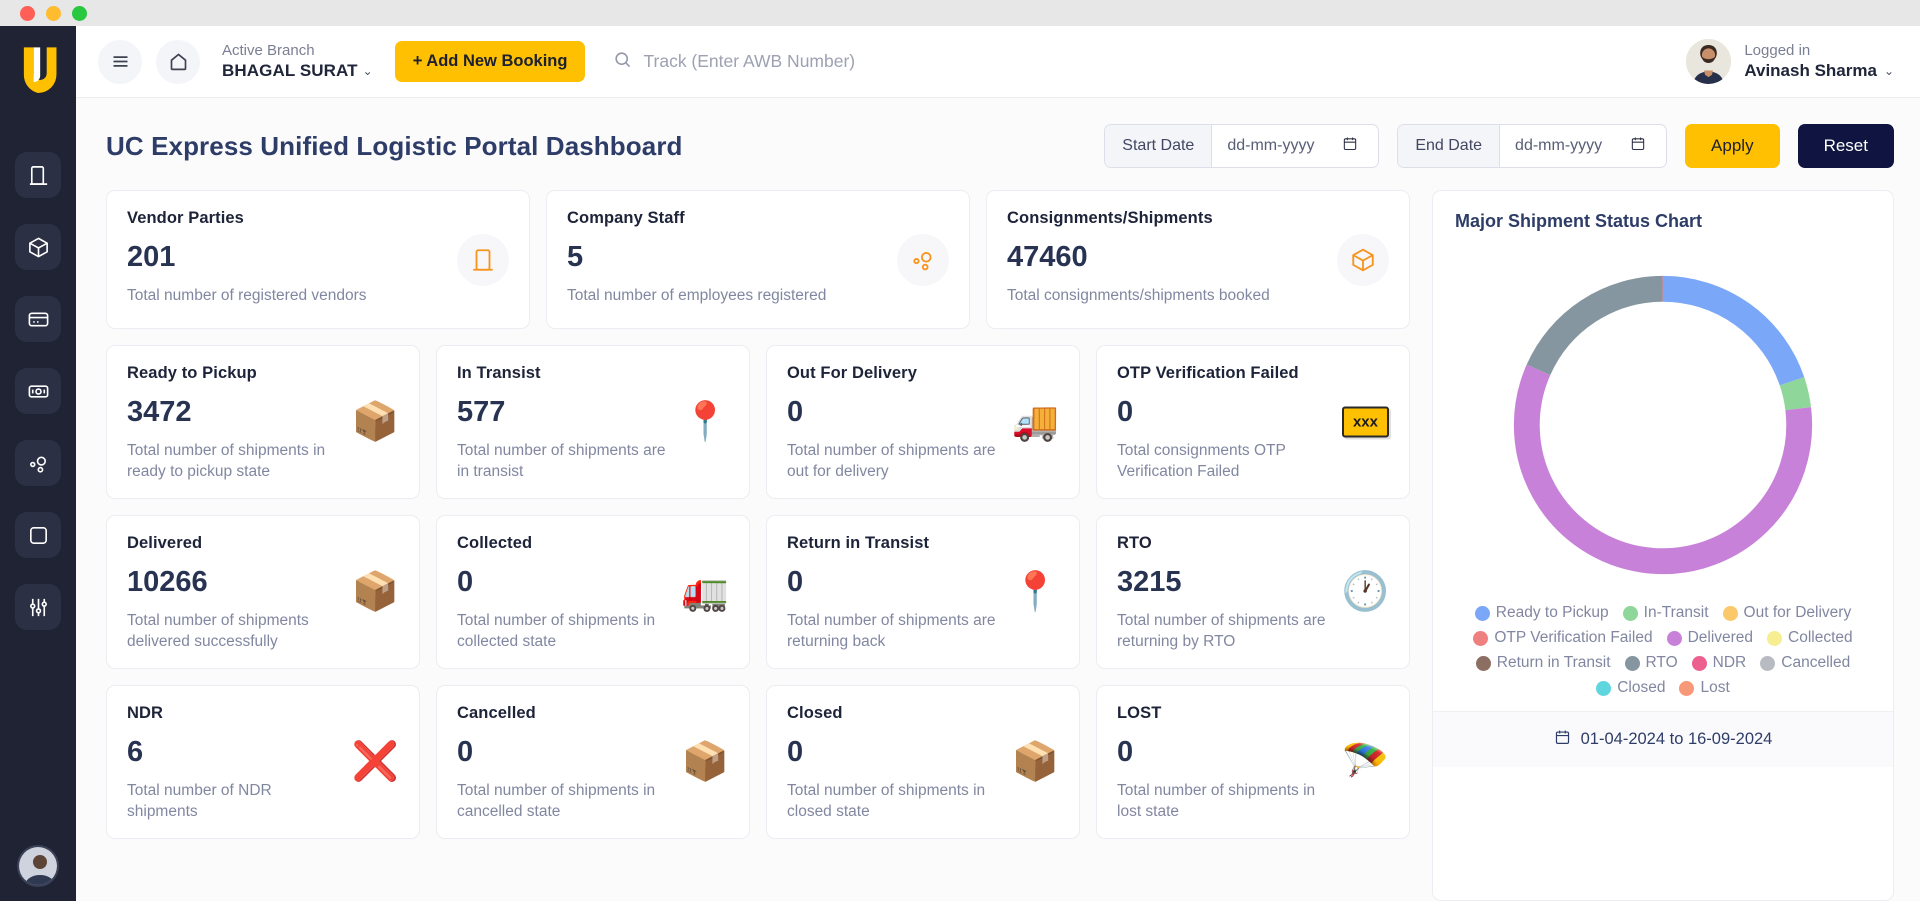  I want to click on card-ndr: NDR 6 Total number of NDR shipments ❌, so click(263, 762).